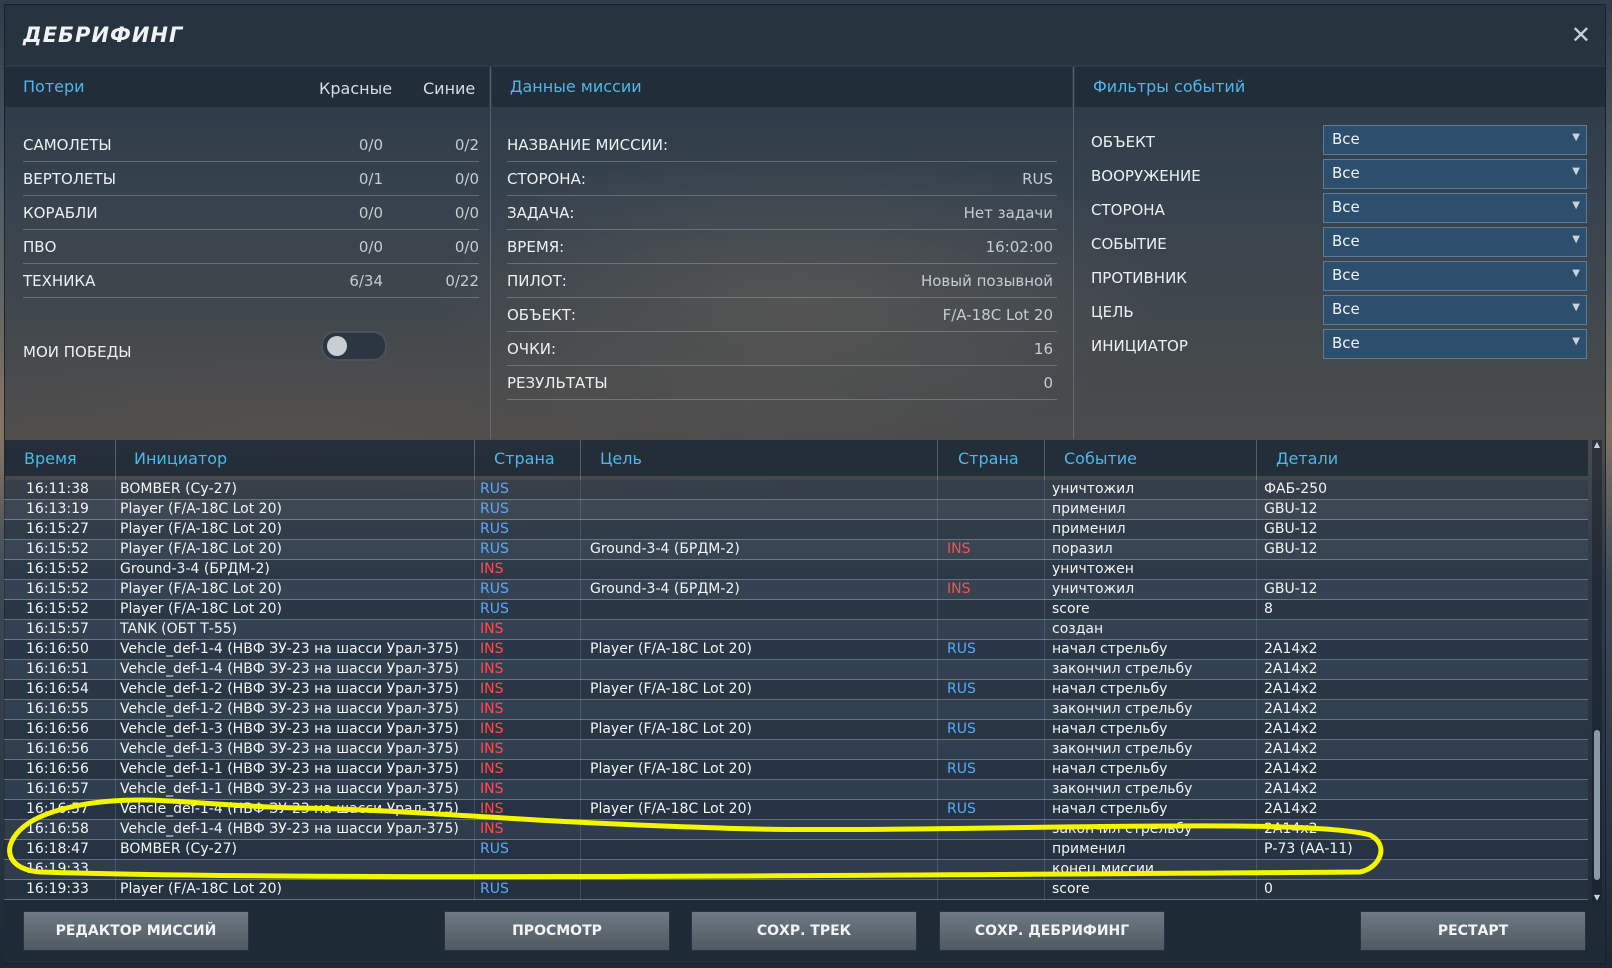 The image size is (1612, 968). I want to click on table-row: 16:19:33 Player (F/A-18C Lot 20) RUS score 0, so click(796, 890).